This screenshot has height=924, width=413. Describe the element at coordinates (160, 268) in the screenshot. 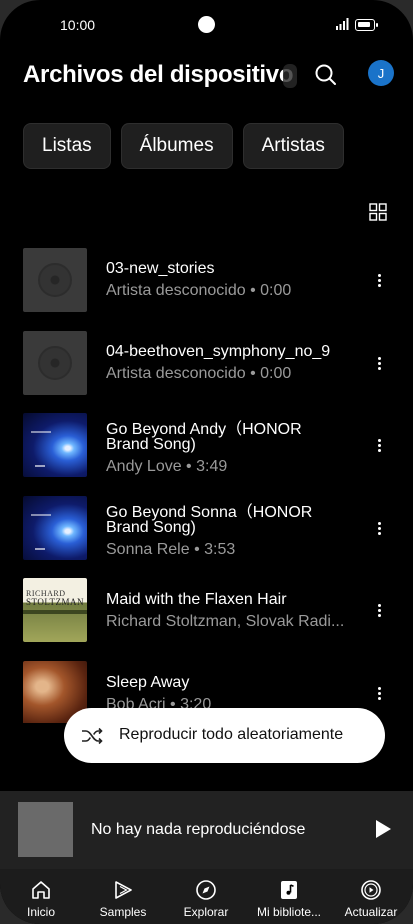

I see `track-title: 03-new_stories` at that location.